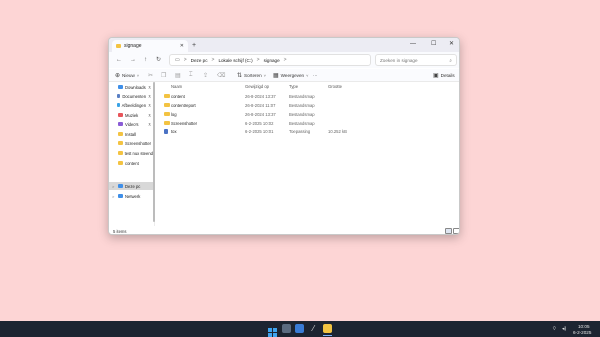 The width and height of the screenshot is (600, 337). Describe the element at coordinates (554, 329) in the screenshot. I see `wifi-icon: ⌔` at that location.